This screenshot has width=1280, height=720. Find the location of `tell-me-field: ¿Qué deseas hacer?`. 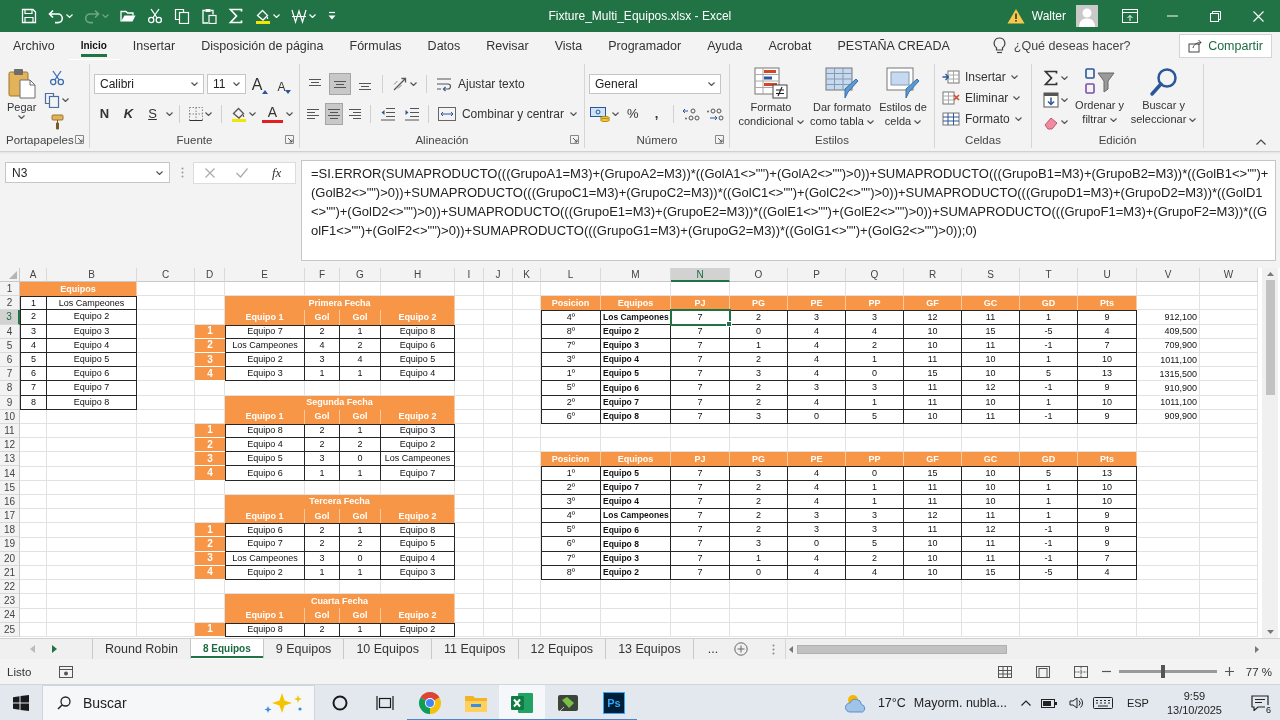

tell-me-field: ¿Qué deseas hacer? is located at coordinates (1064, 46).